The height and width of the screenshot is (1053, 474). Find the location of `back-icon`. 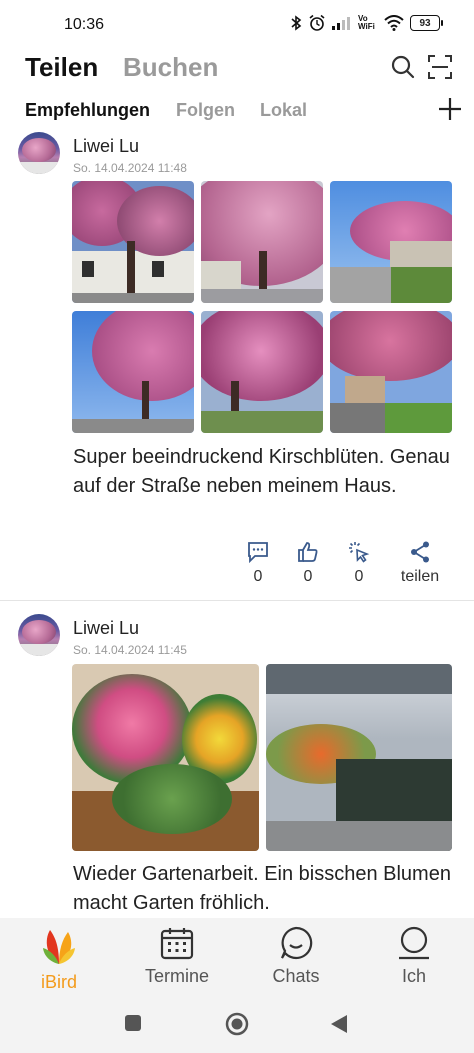

back-icon is located at coordinates (339, 1026).